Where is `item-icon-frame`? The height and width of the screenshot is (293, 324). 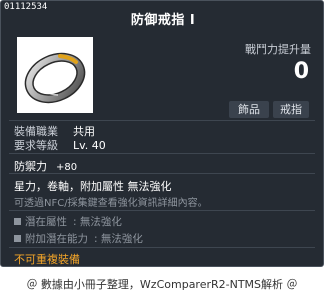 item-icon-frame is located at coordinates (55, 75).